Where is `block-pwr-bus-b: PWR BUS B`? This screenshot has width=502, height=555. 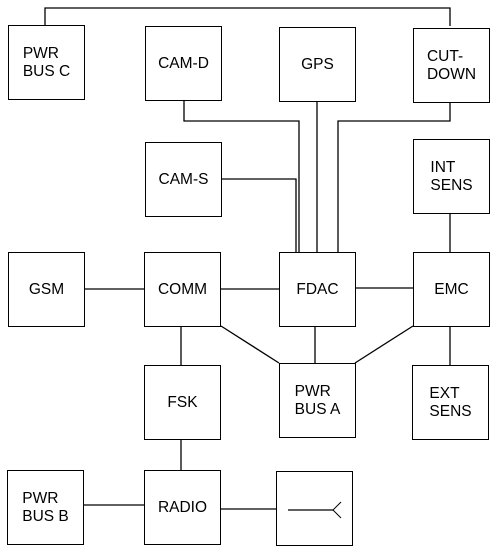
block-pwr-bus-b: PWR BUS B is located at coordinates (45, 507).